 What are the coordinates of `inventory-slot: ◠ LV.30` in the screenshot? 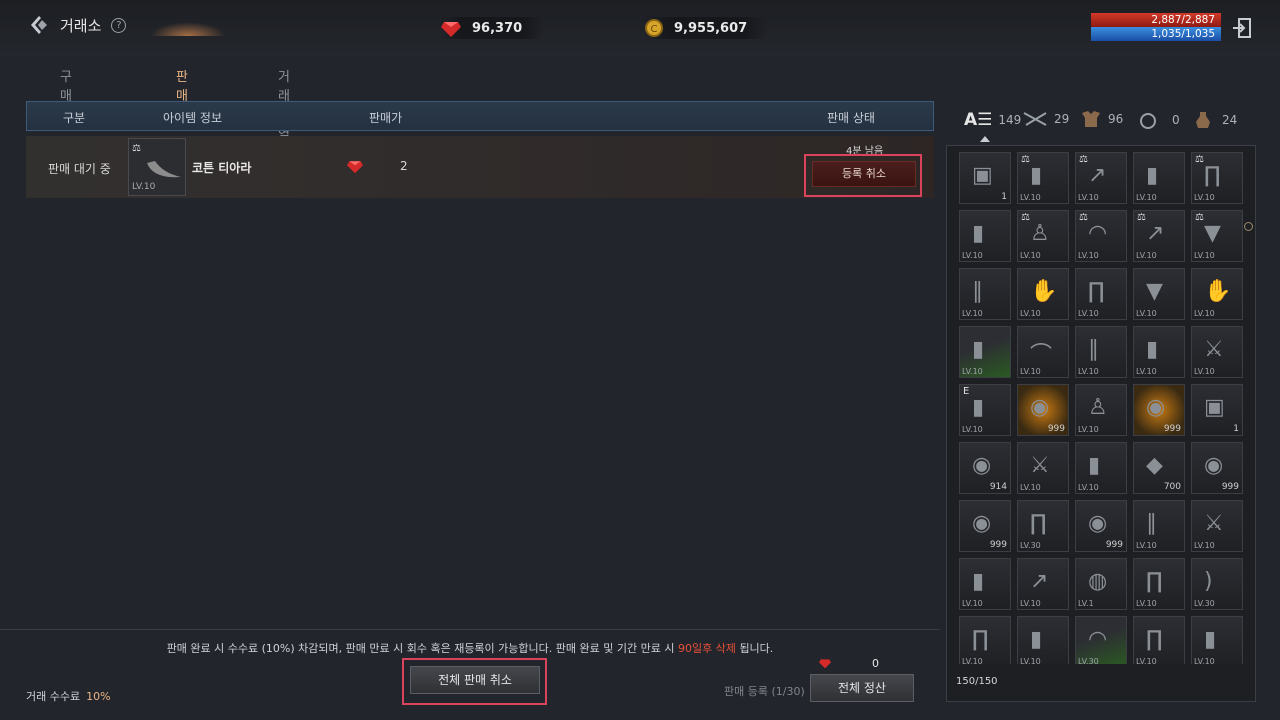 It's located at (1101, 640).